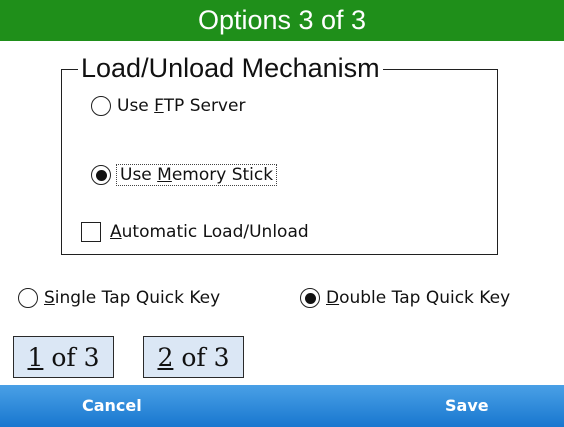  Describe the element at coordinates (418, 298) in the screenshot. I see `double-tap-label: Double Tap Quick Key` at that location.